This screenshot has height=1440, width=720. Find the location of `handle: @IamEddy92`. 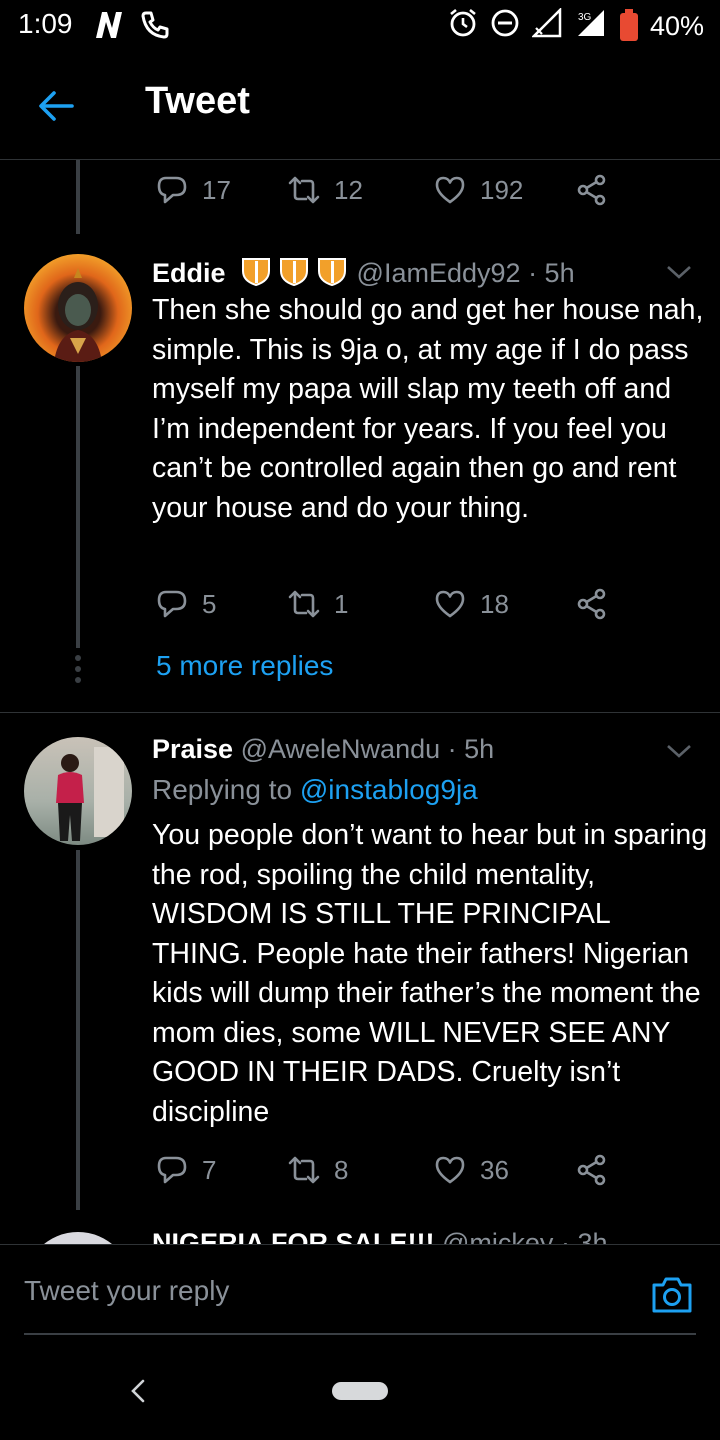

handle: @IamEddy92 is located at coordinates (439, 273).